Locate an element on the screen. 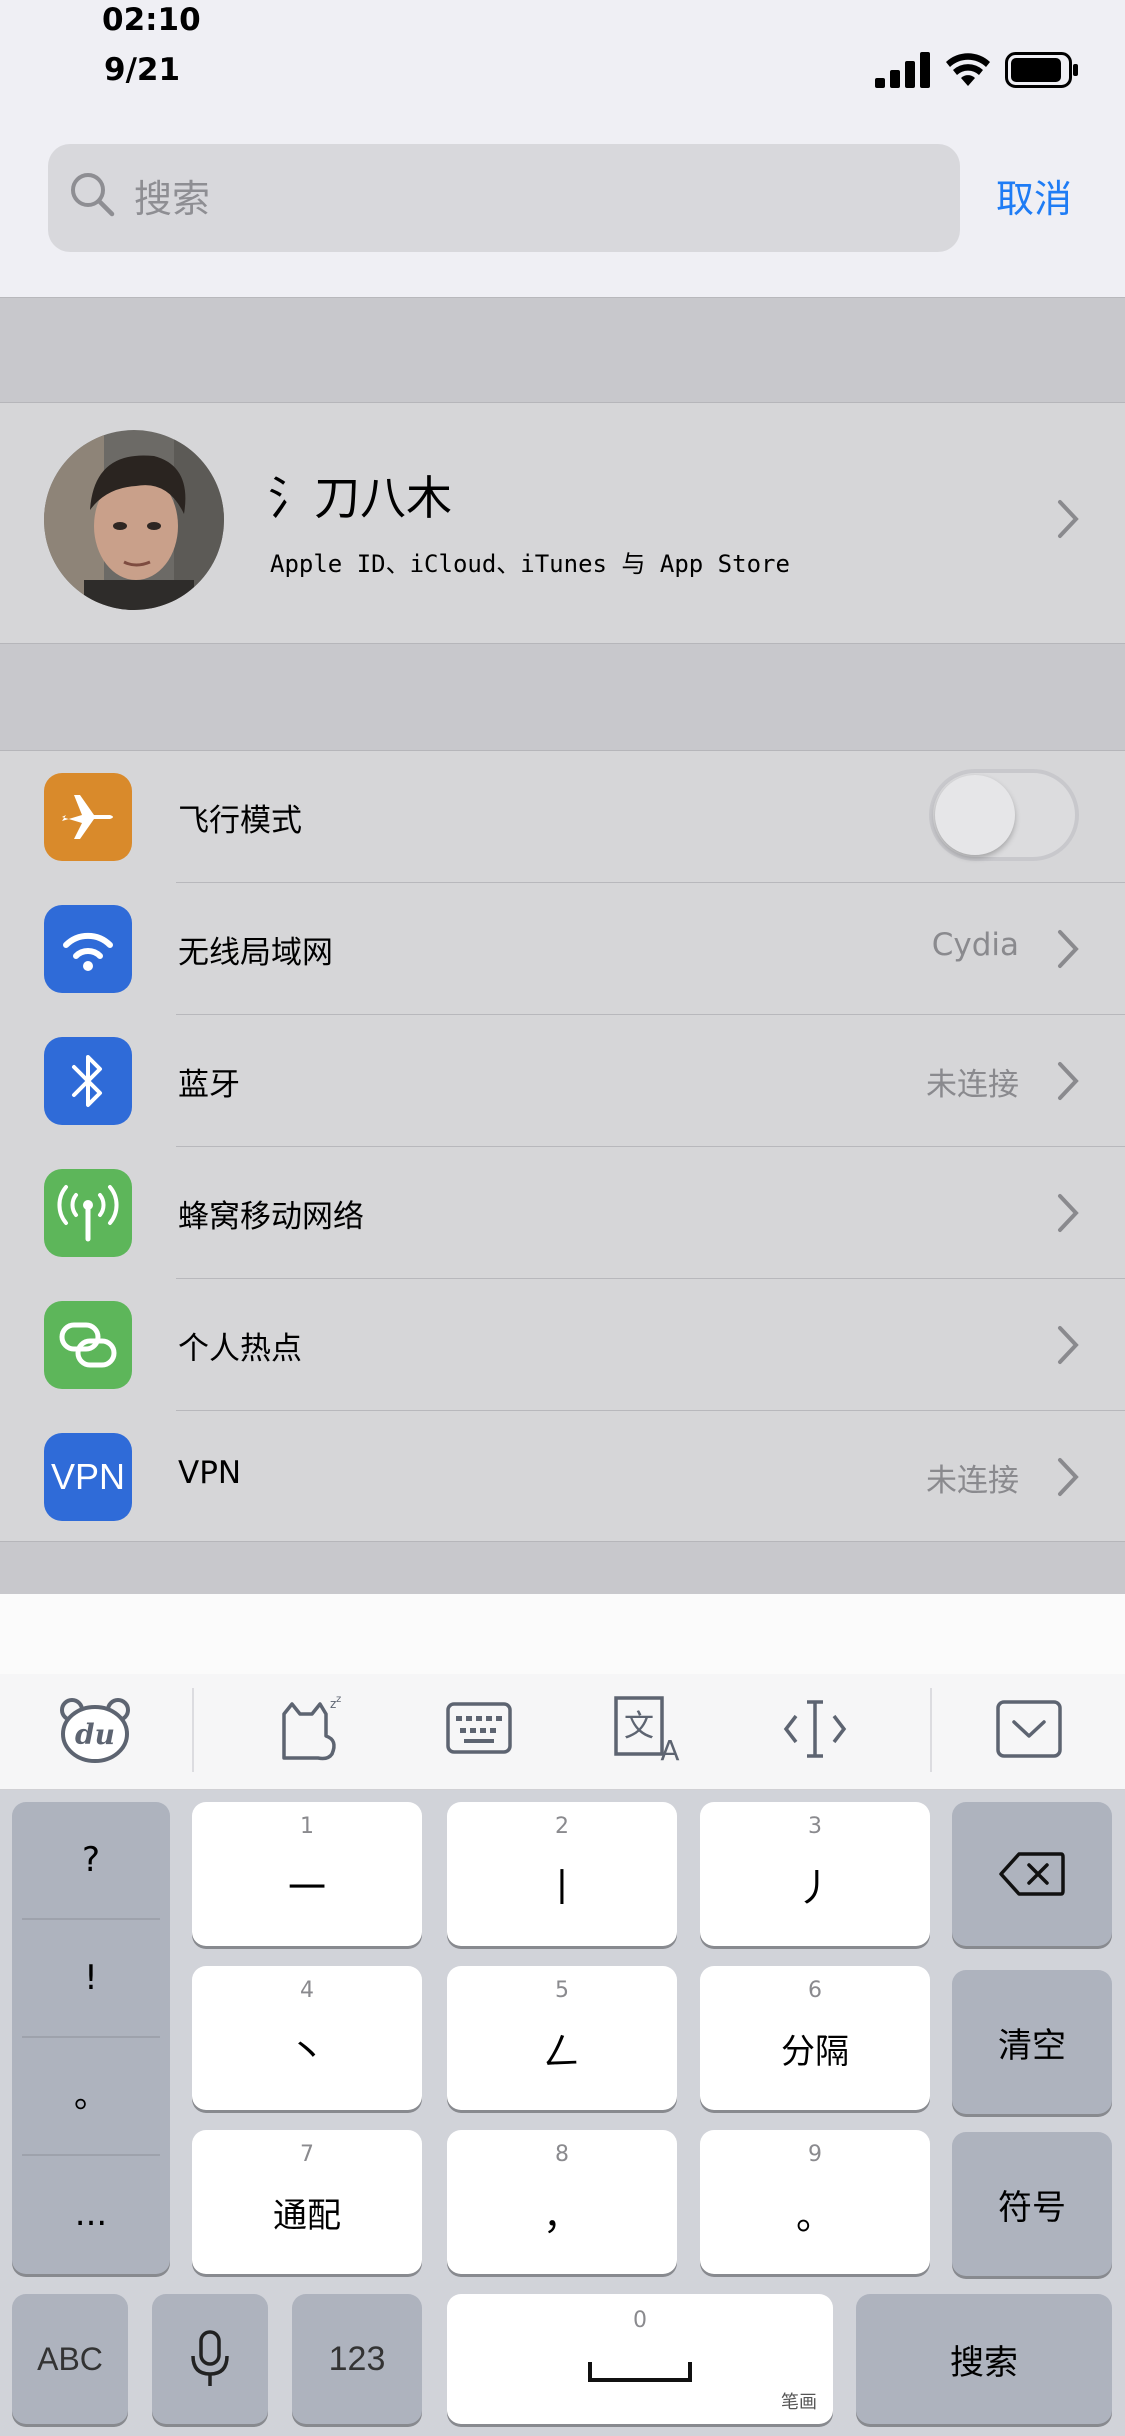  microphone-icon is located at coordinates (210, 2358).